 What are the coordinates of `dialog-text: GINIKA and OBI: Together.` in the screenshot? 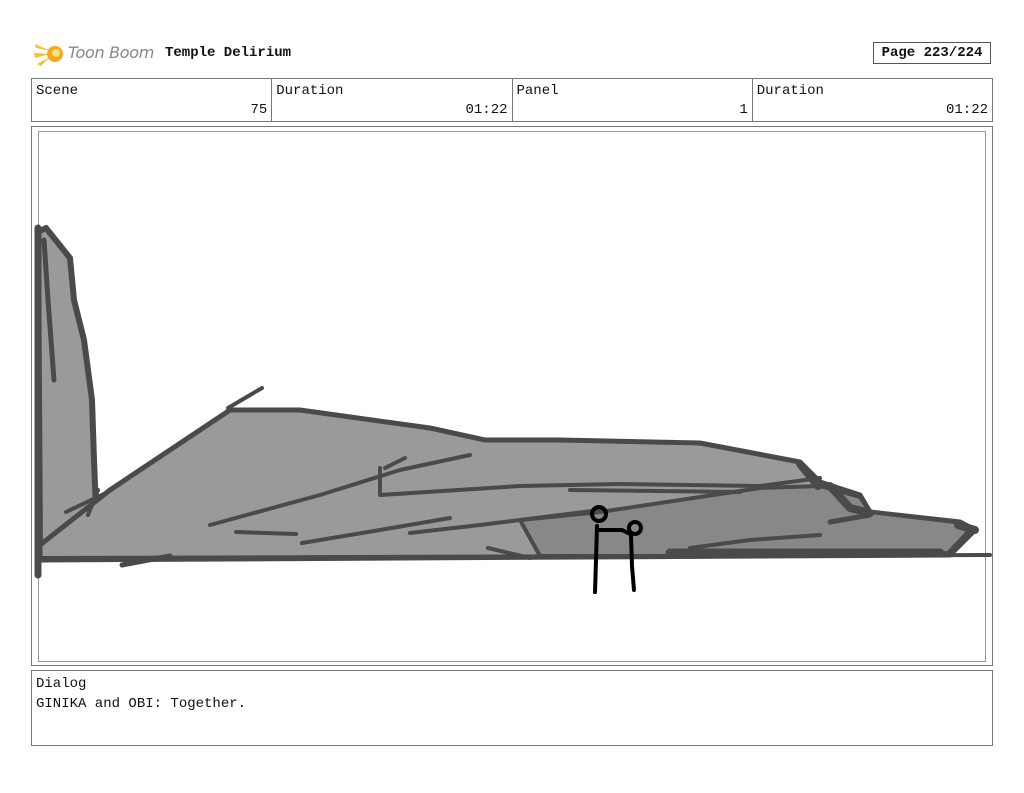 It's located at (141, 704).